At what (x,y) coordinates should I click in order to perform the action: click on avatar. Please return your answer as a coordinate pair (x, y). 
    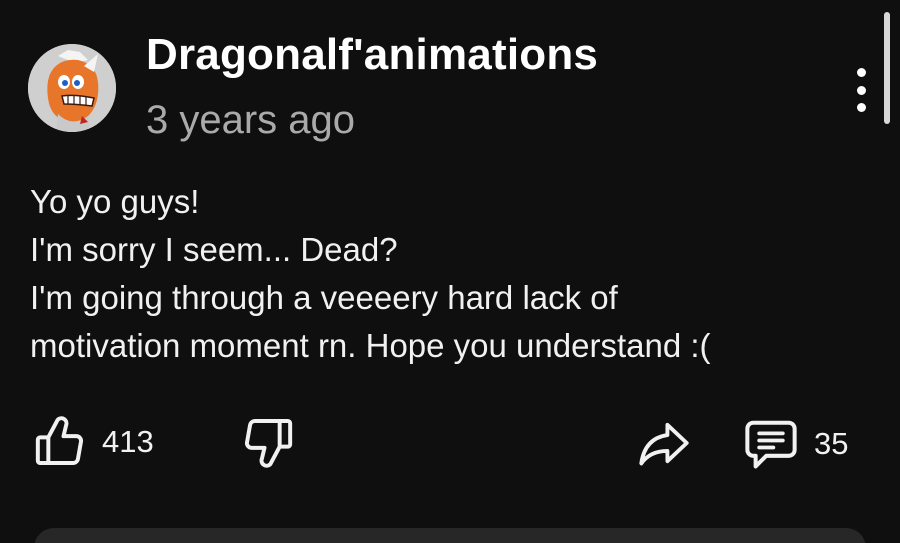
    Looking at the image, I should click on (72, 88).